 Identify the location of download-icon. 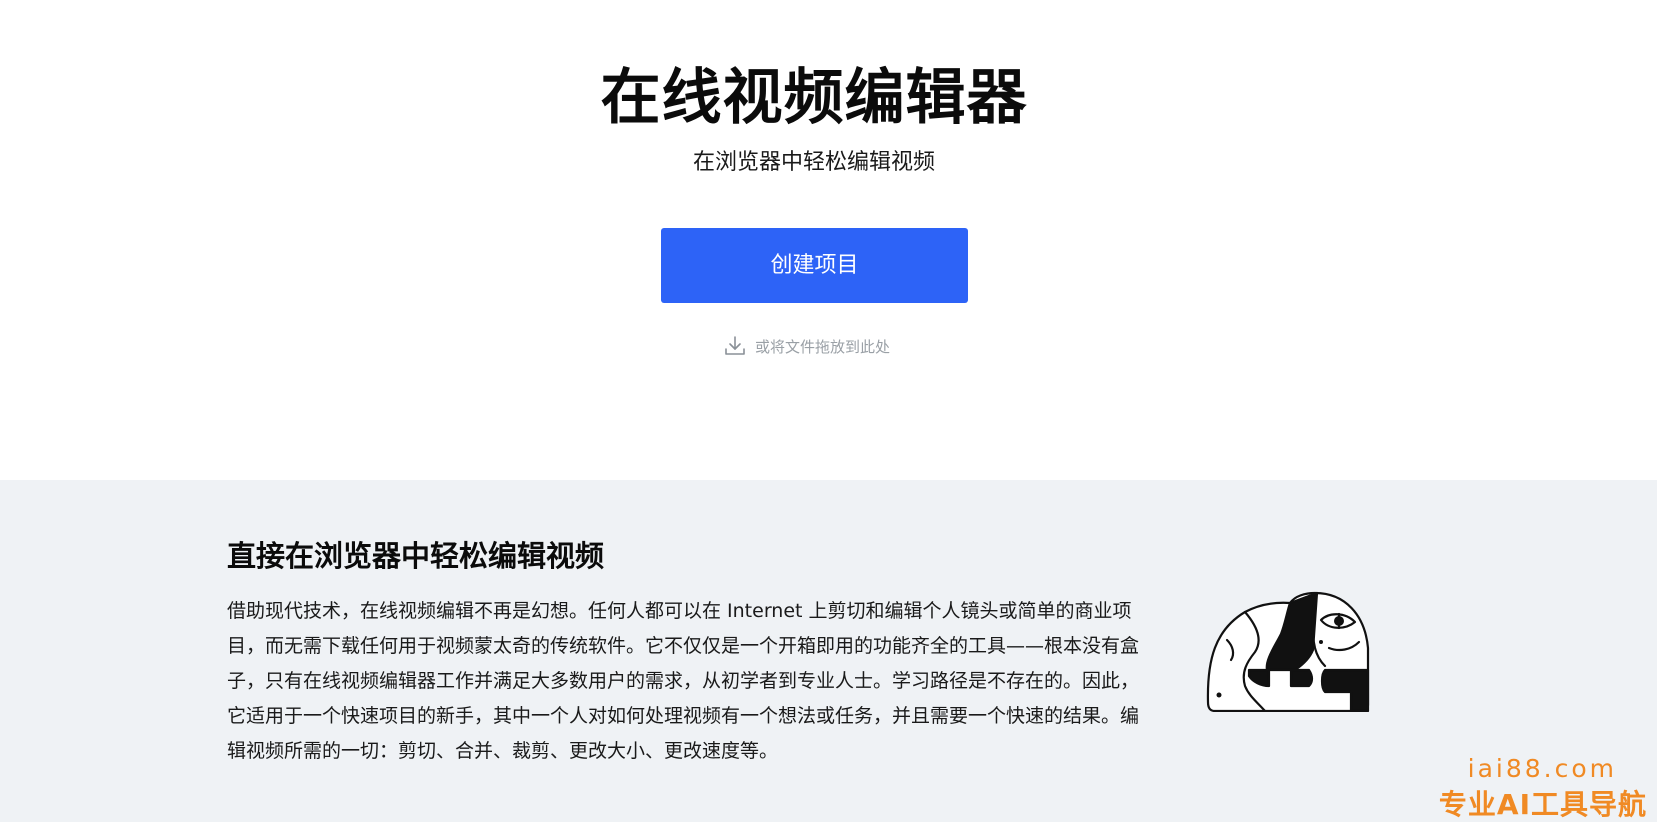
(735, 346).